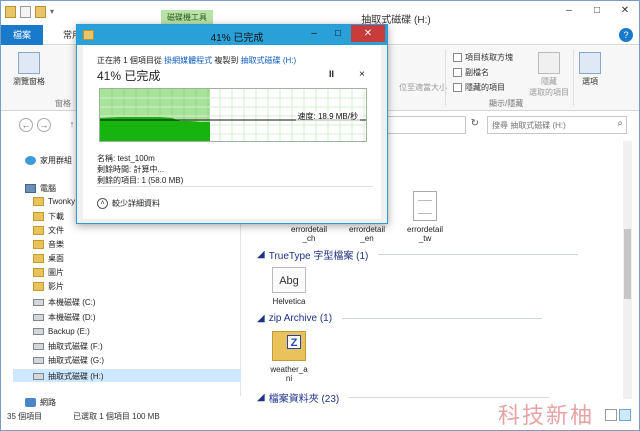 The width and height of the screenshot is (640, 431). I want to click on dropdown-icon: ▾, so click(54, 12).